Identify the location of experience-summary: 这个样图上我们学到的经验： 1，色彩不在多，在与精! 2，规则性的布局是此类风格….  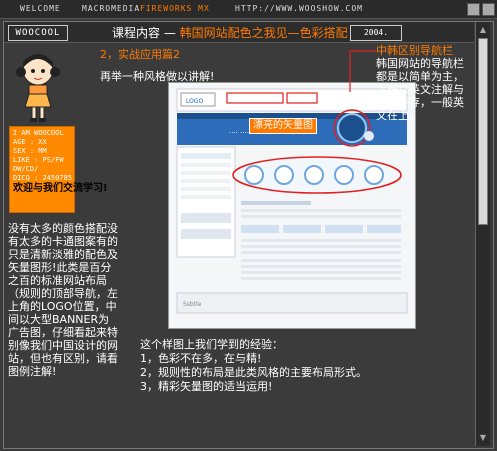
(253, 366).